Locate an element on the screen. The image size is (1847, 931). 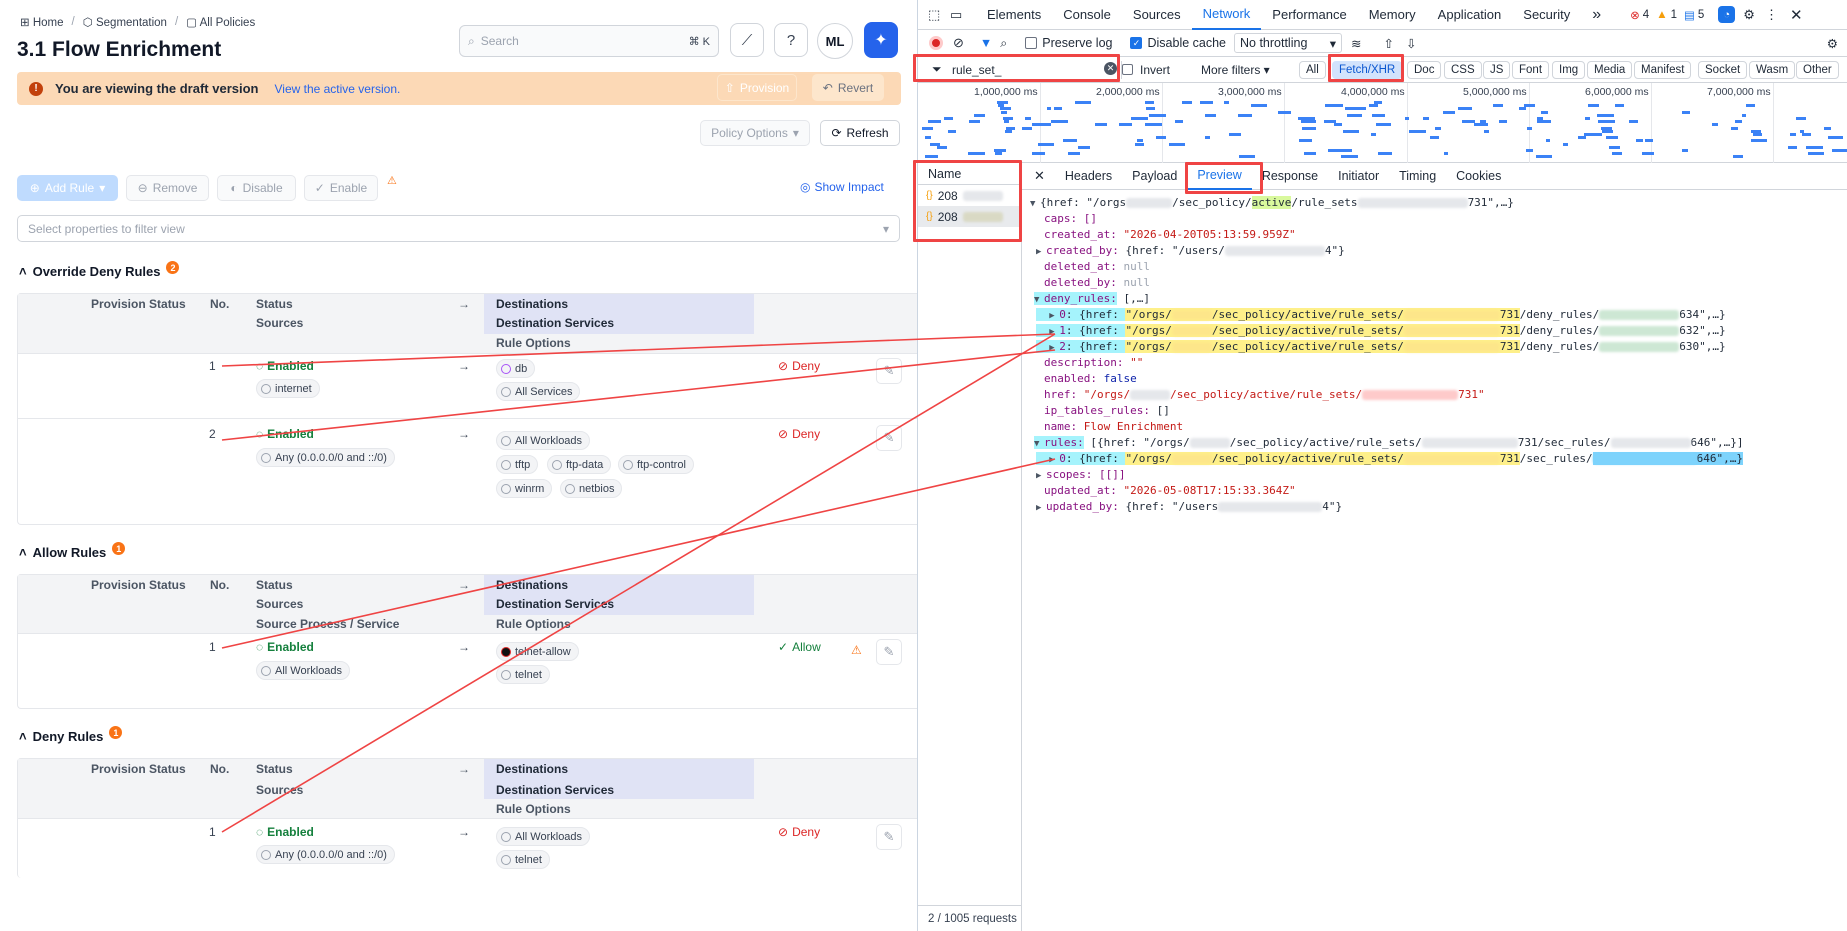
inspect-icon: ⬚ is located at coordinates (939, 15).